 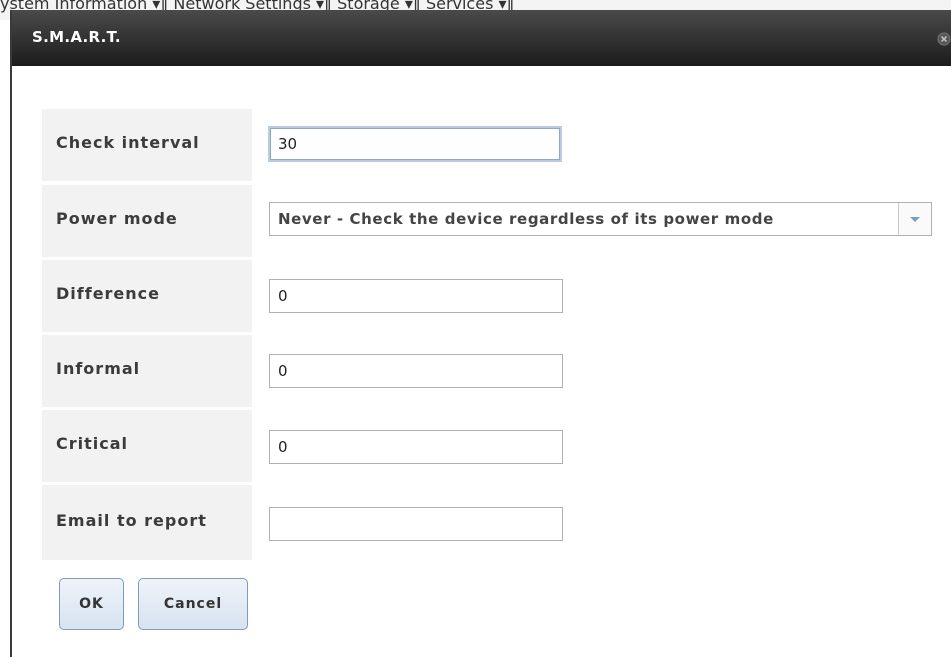 I want to click on check-interval-label-cell: Check interval, so click(x=147, y=145).